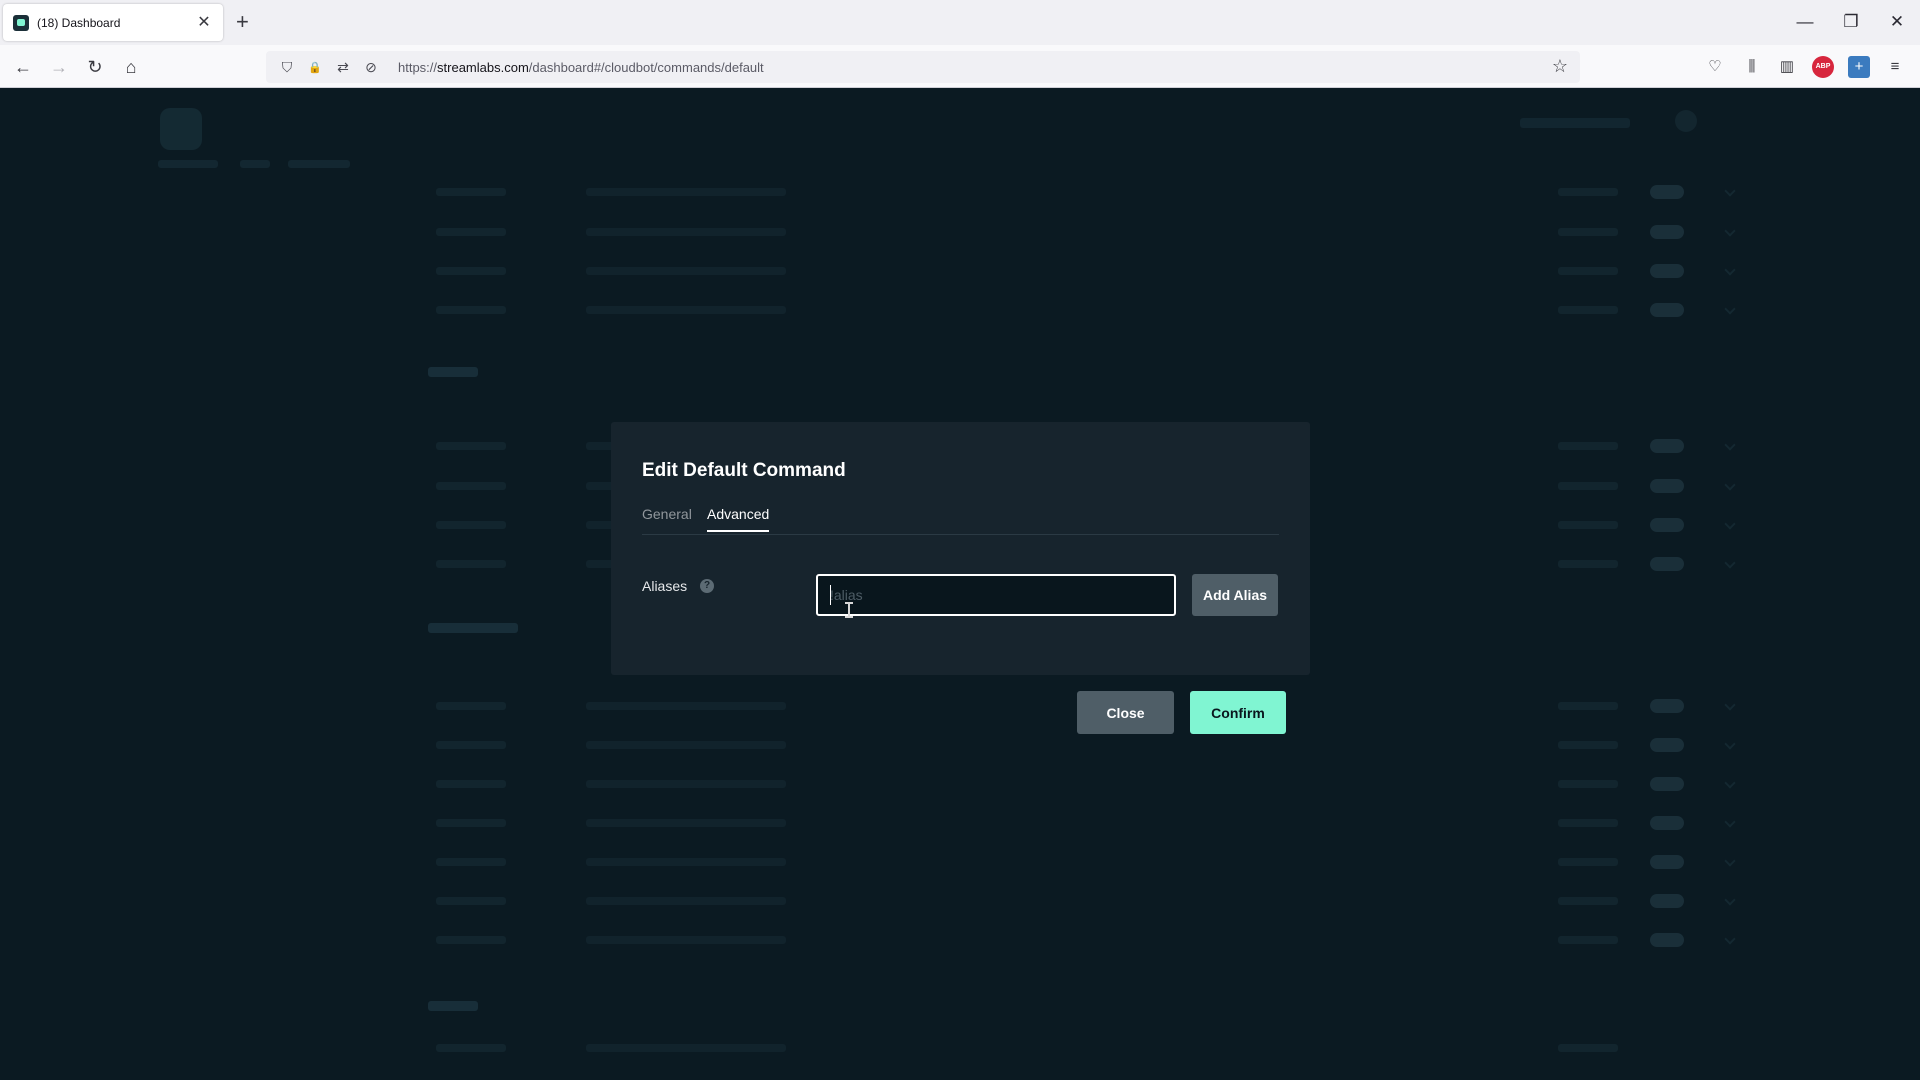 Image resolution: width=1920 pixels, height=1080 pixels. I want to click on tab-advanced: Advanced, so click(738, 519).